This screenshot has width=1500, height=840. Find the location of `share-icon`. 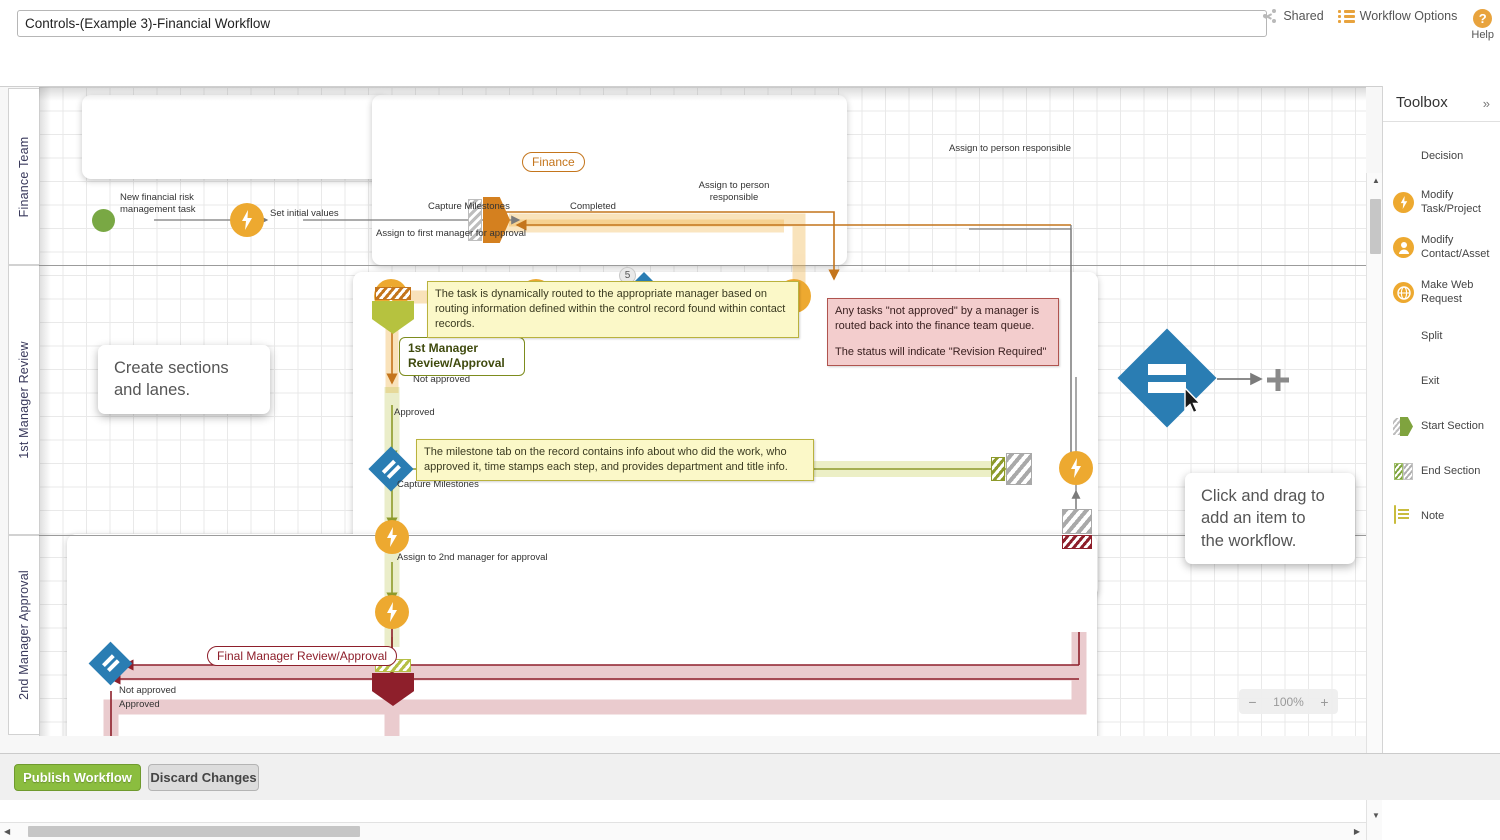

share-icon is located at coordinates (1270, 16).